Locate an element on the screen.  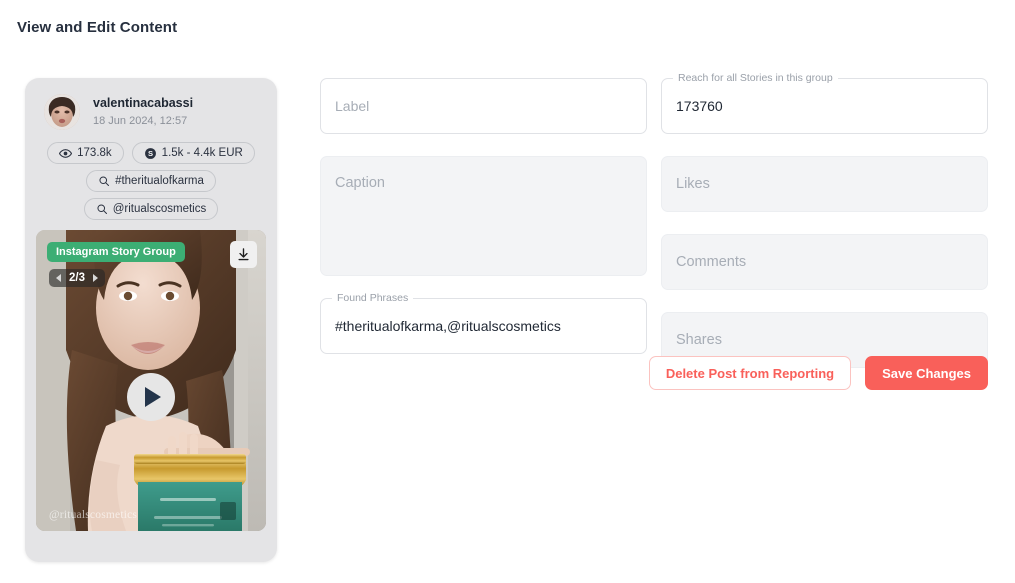
chip-hashtag-label: #theritualofkarma is located at coordinates (159, 181).